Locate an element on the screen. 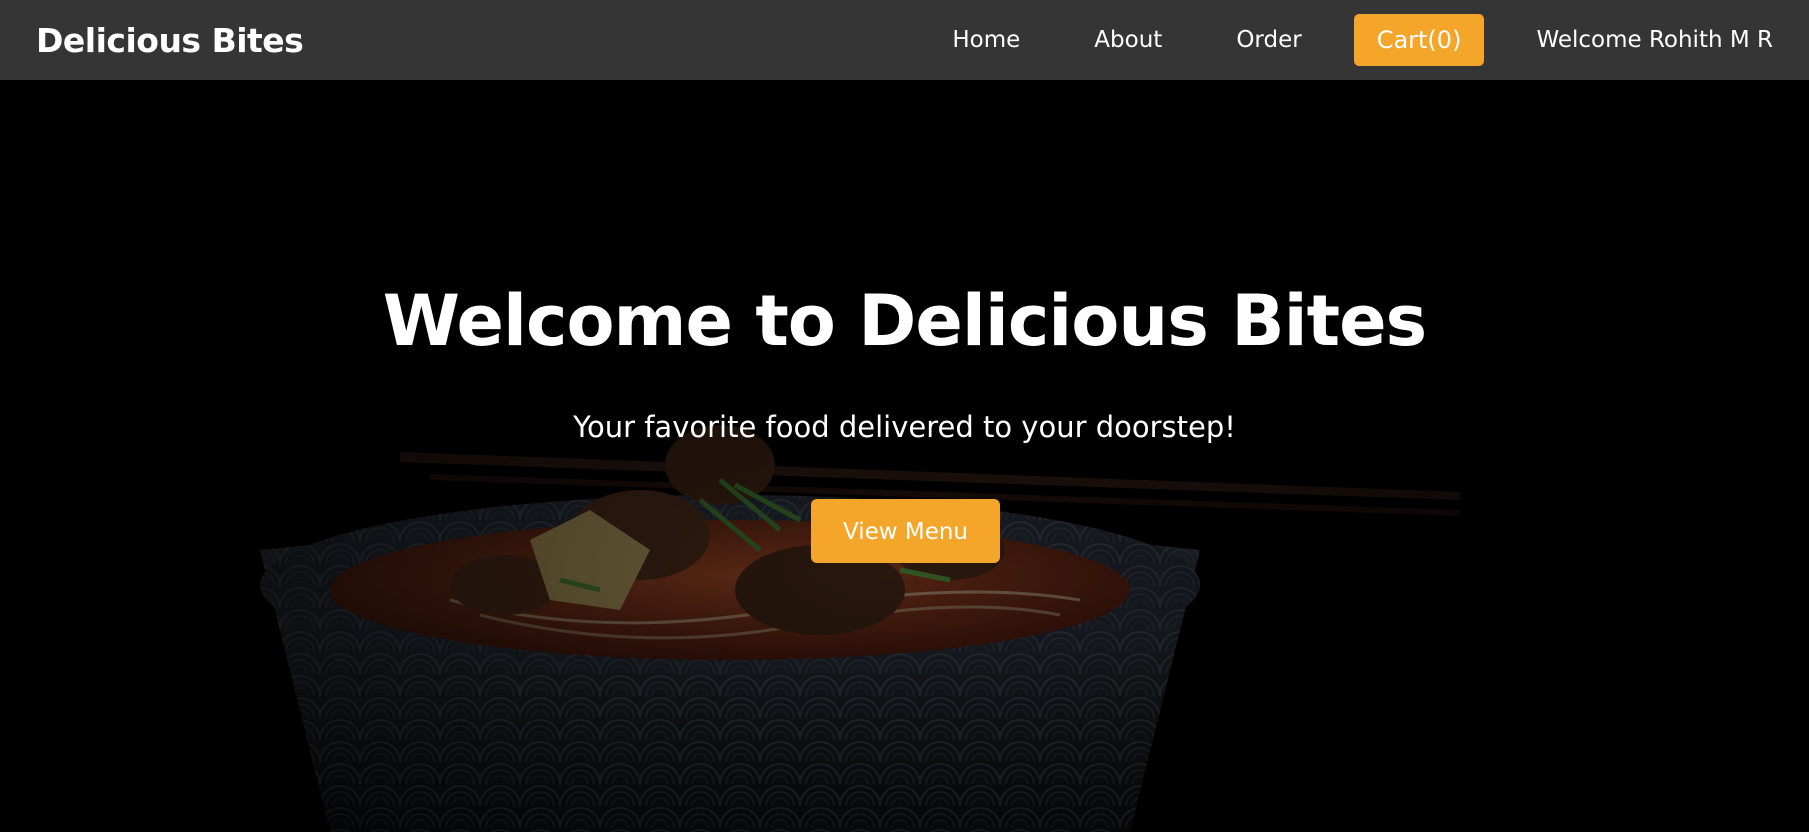 The image size is (1809, 832). welcome-user-text: Welcome Rohith M R is located at coordinates (1654, 40).